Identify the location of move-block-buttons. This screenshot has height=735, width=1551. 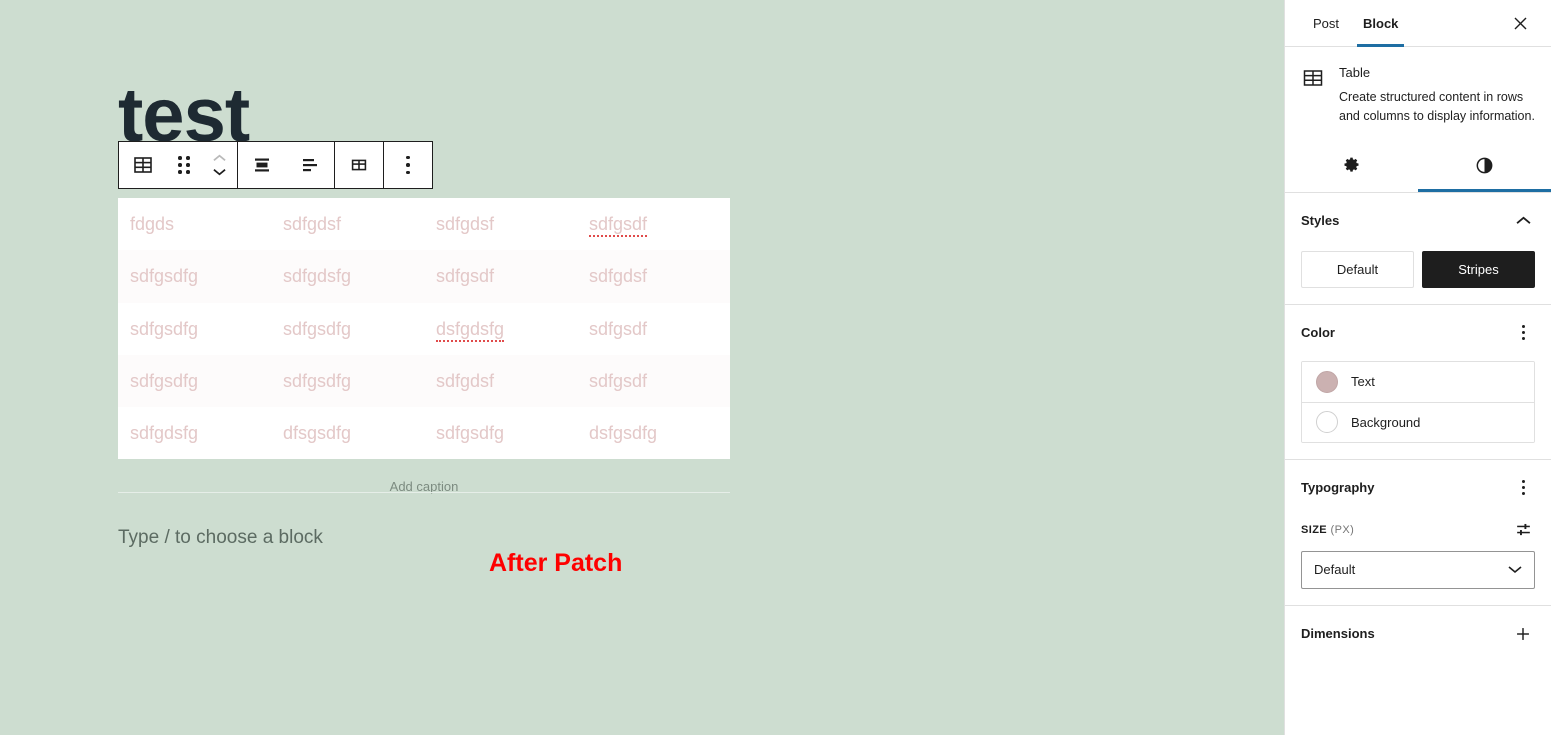
(219, 165).